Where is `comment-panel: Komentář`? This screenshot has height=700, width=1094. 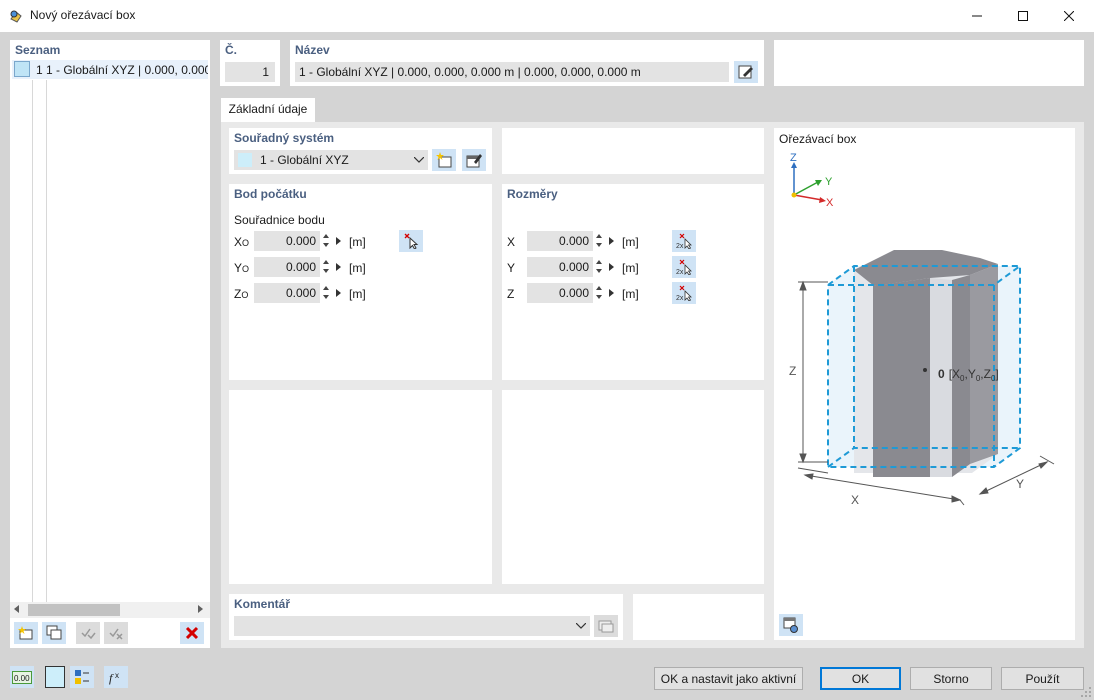
comment-panel: Komentář is located at coordinates (426, 617).